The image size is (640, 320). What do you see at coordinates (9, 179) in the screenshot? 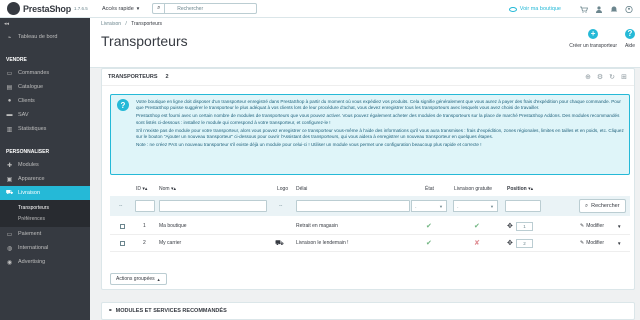
I see `desktop-icon: ▣` at bounding box center [9, 179].